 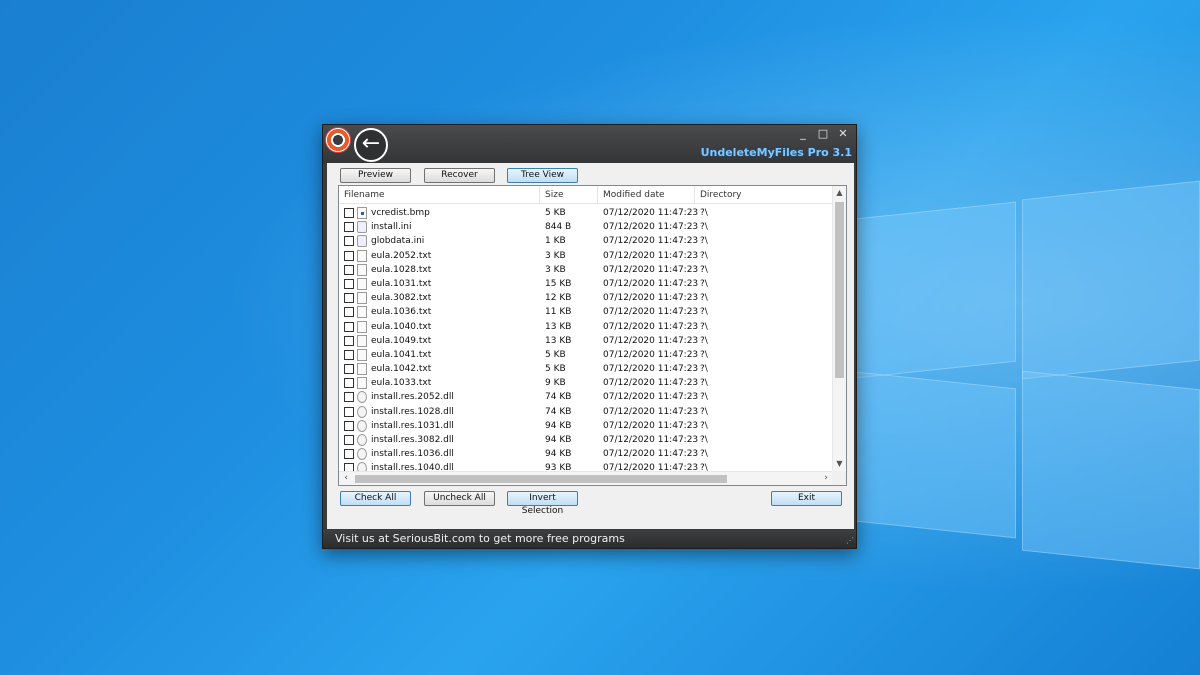 I want to click on table-row: eula.1042.txt 5 KB 07/12/2020 11:47:23 ?\, so click(x=586, y=369).